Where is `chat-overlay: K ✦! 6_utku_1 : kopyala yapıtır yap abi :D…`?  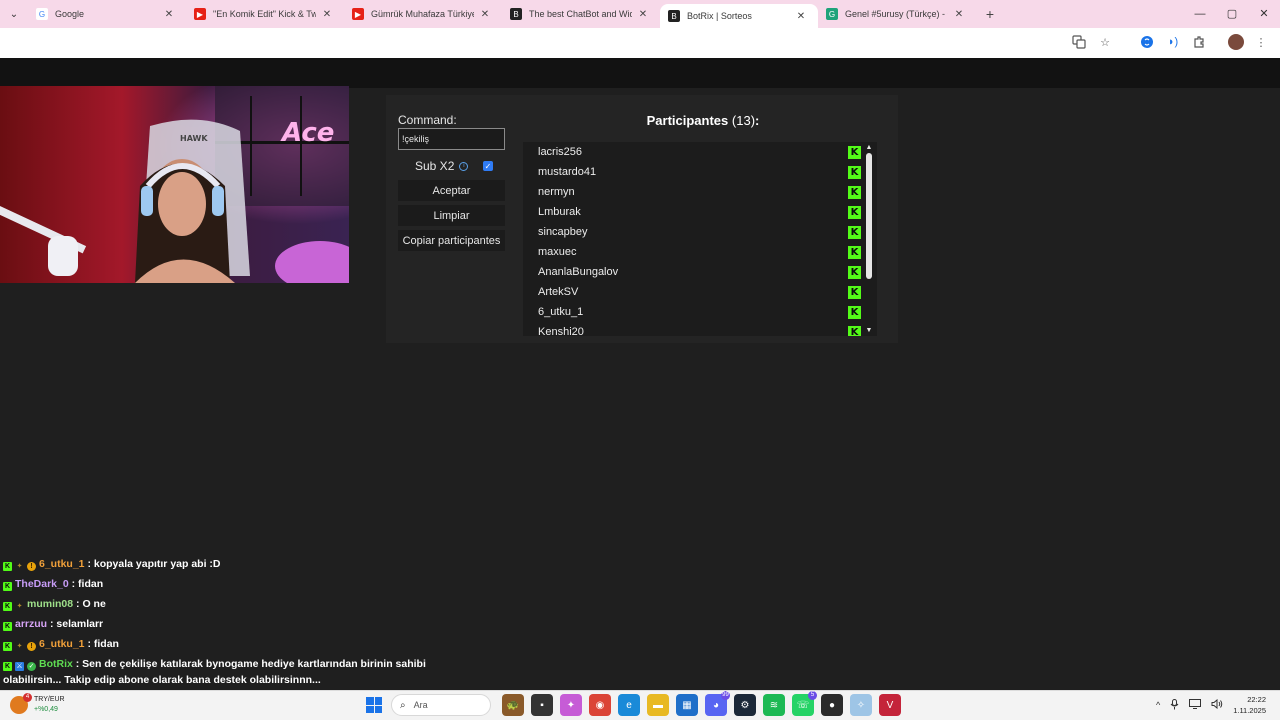 chat-overlay: K ✦! 6_utku_1 : kopyala yapıtır yap abi :D… is located at coordinates (223, 621).